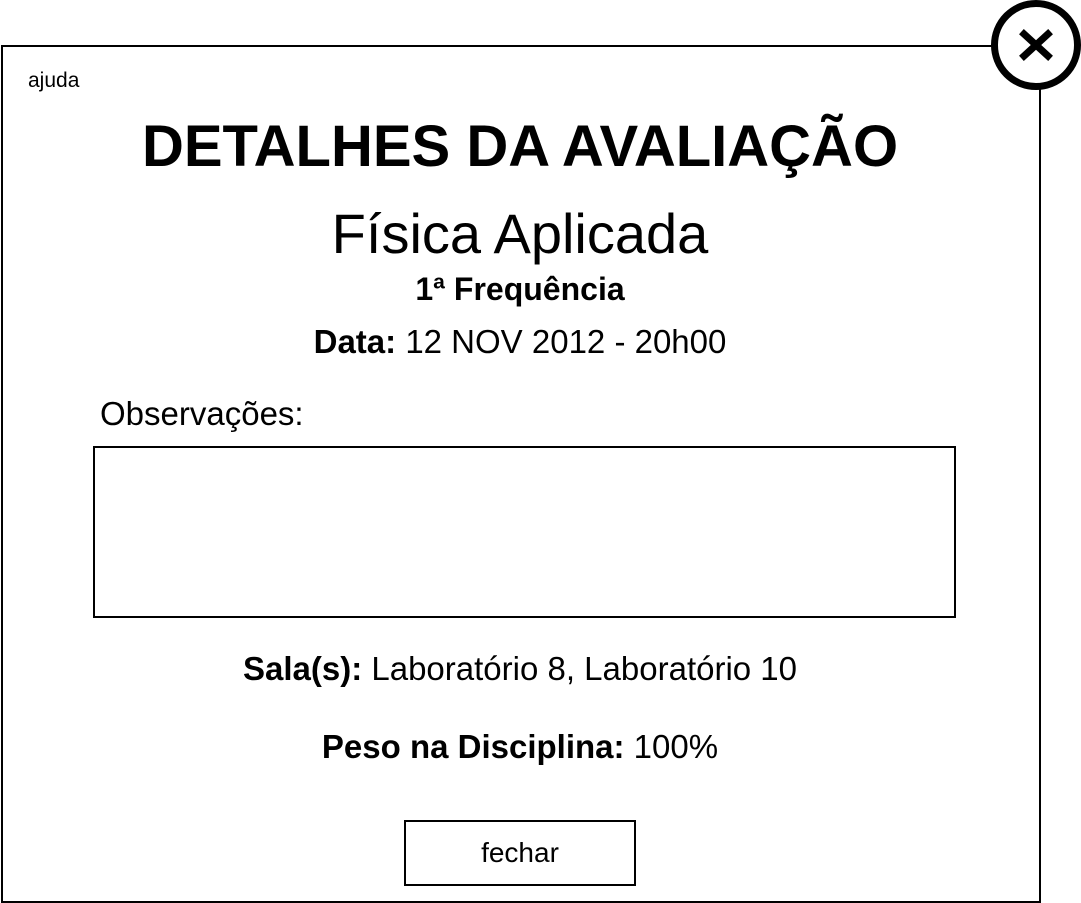 The width and height of the screenshot is (1081, 903). Describe the element at coordinates (302, 668) in the screenshot. I see `rooms-label: Sala(s):` at that location.